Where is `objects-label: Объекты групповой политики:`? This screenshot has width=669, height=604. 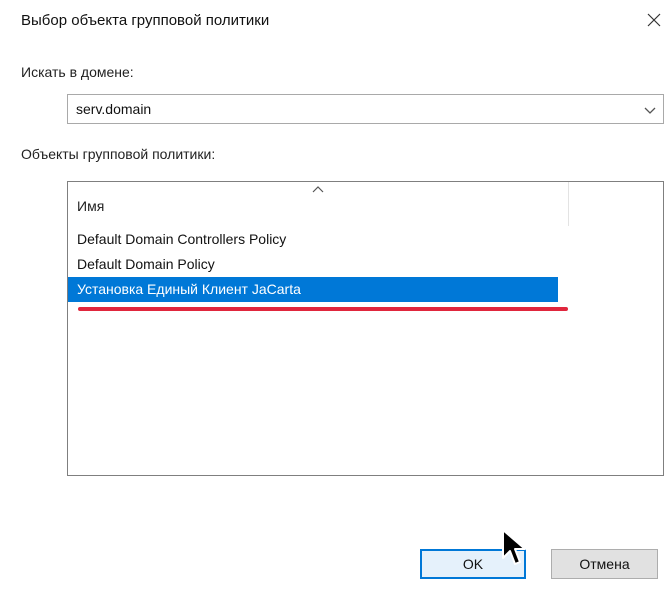 objects-label: Объекты групповой политики: is located at coordinates (118, 154).